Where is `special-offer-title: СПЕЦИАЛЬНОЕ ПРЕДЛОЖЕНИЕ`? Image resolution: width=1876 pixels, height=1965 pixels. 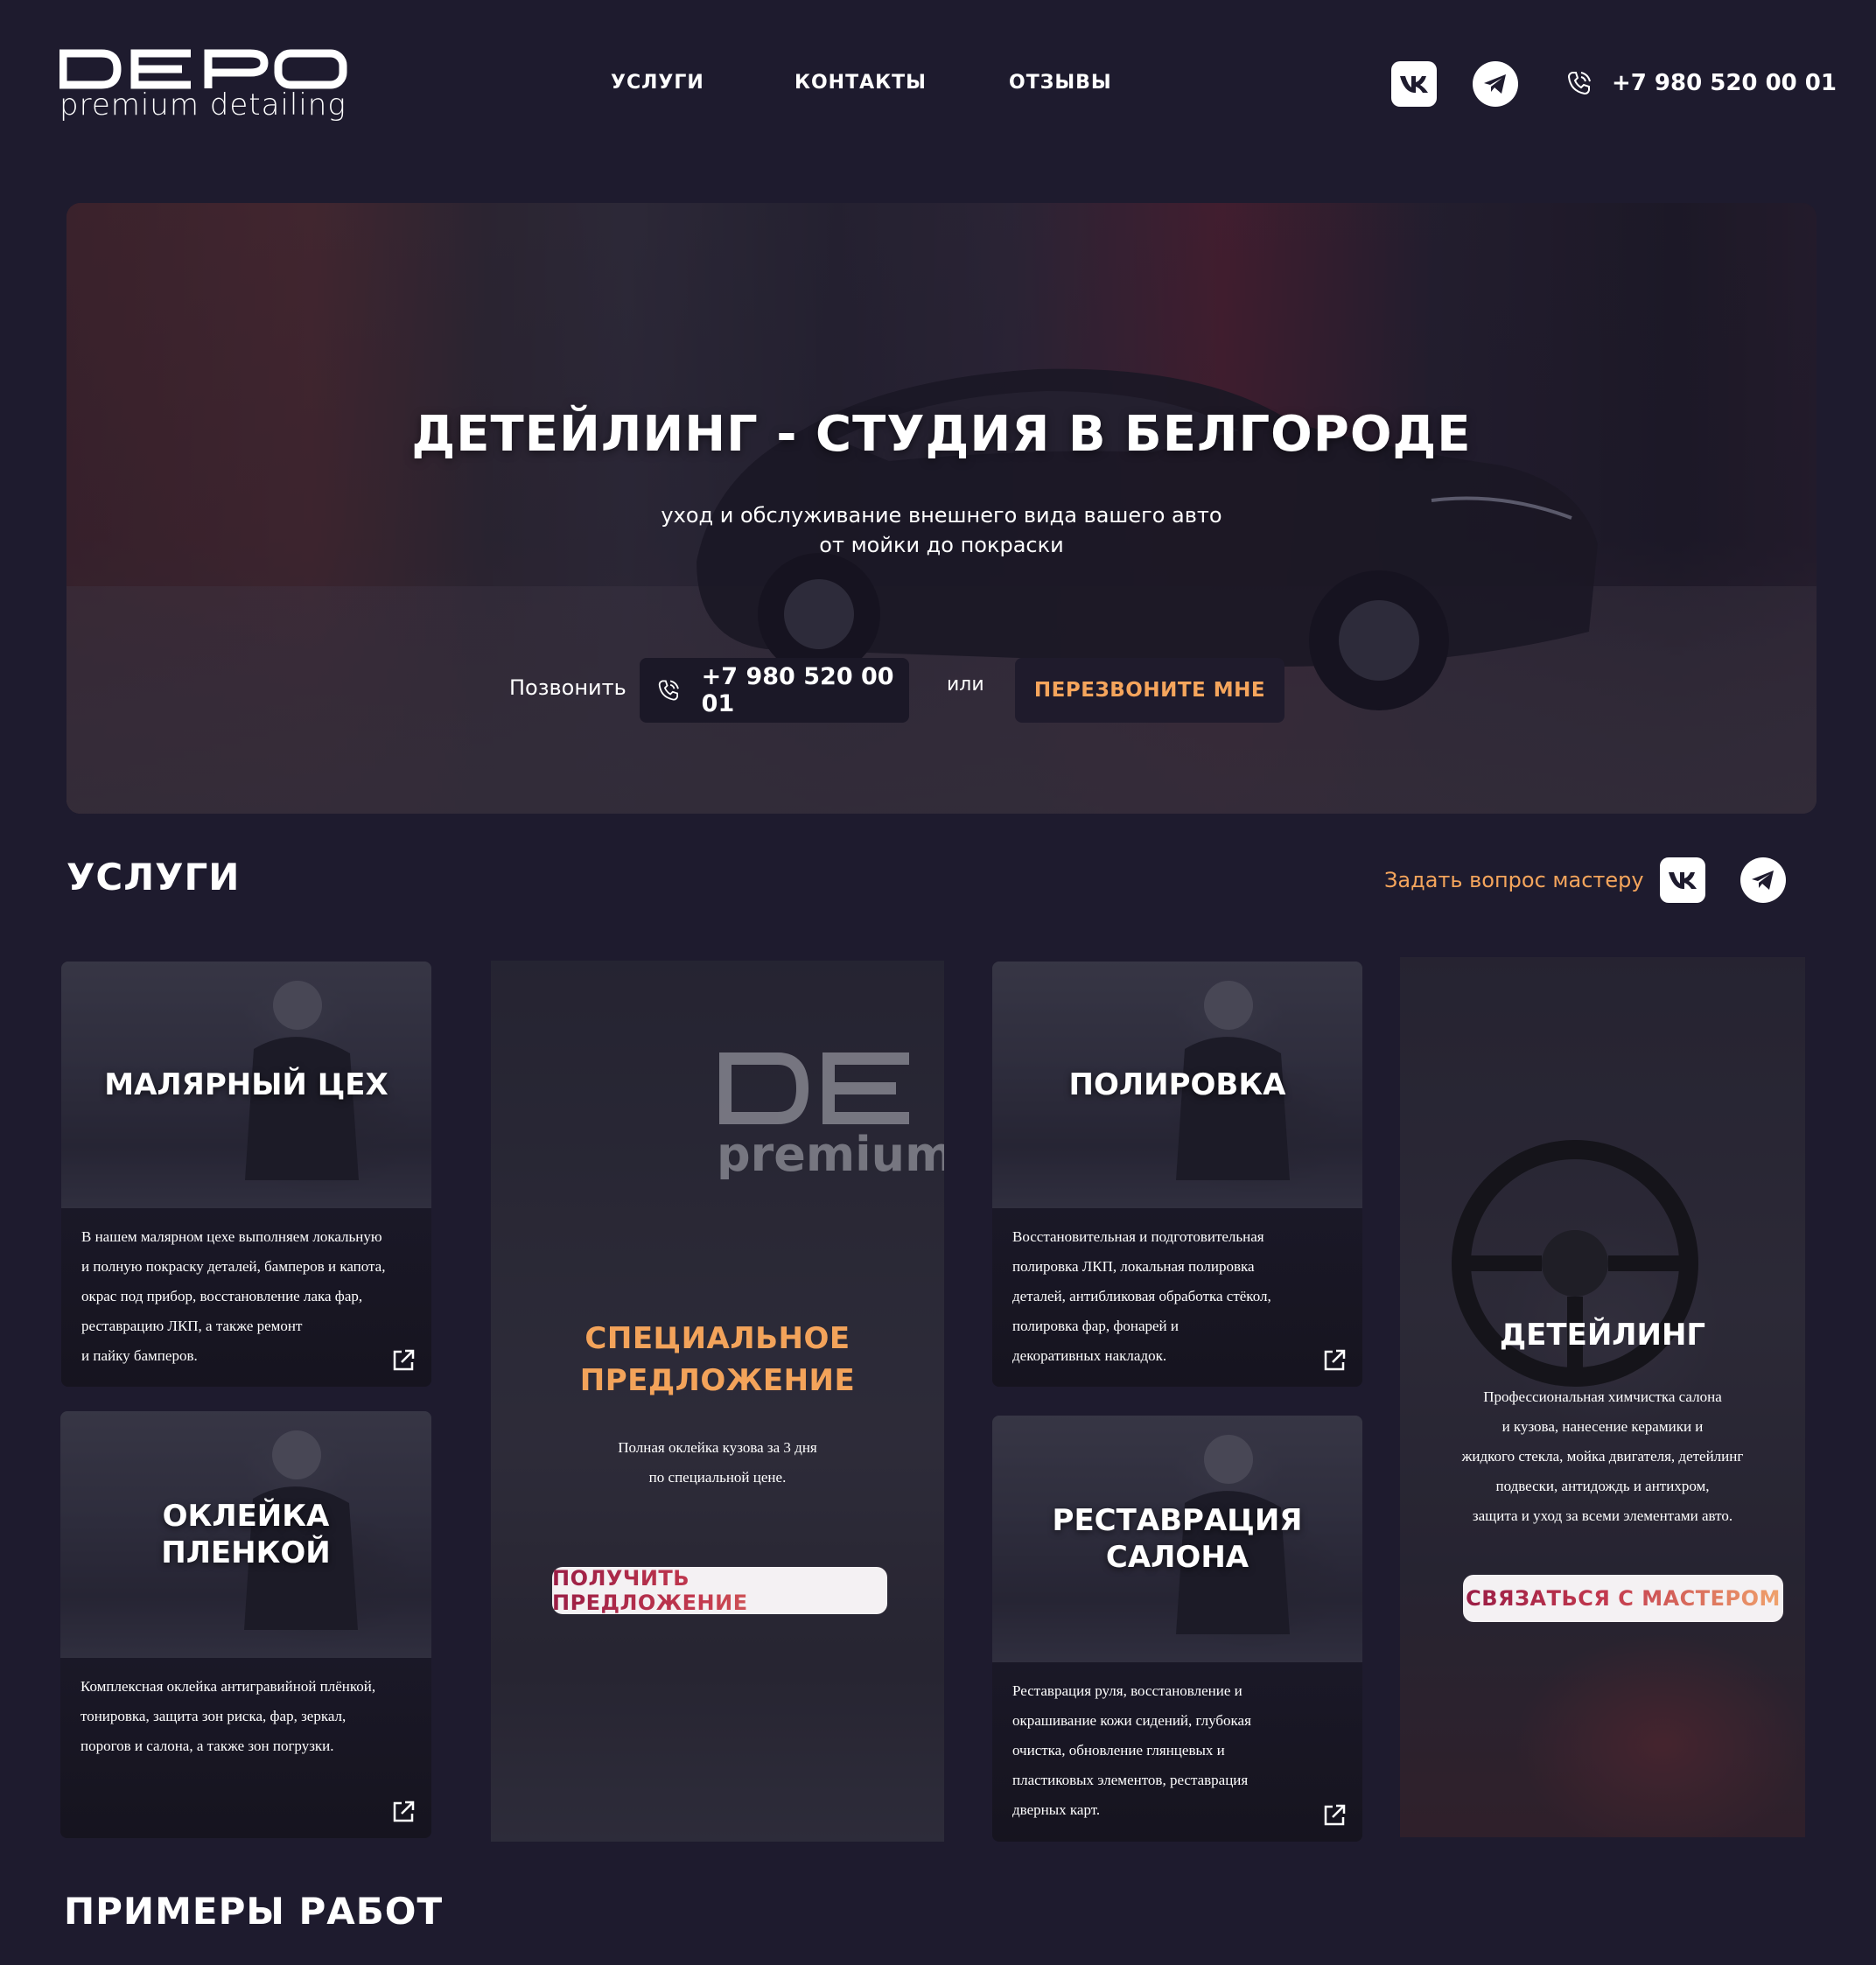
special-offer-title: СПЕЦИАЛЬНОЕ ПРЕДЛОЖЕНИЕ is located at coordinates (717, 1360).